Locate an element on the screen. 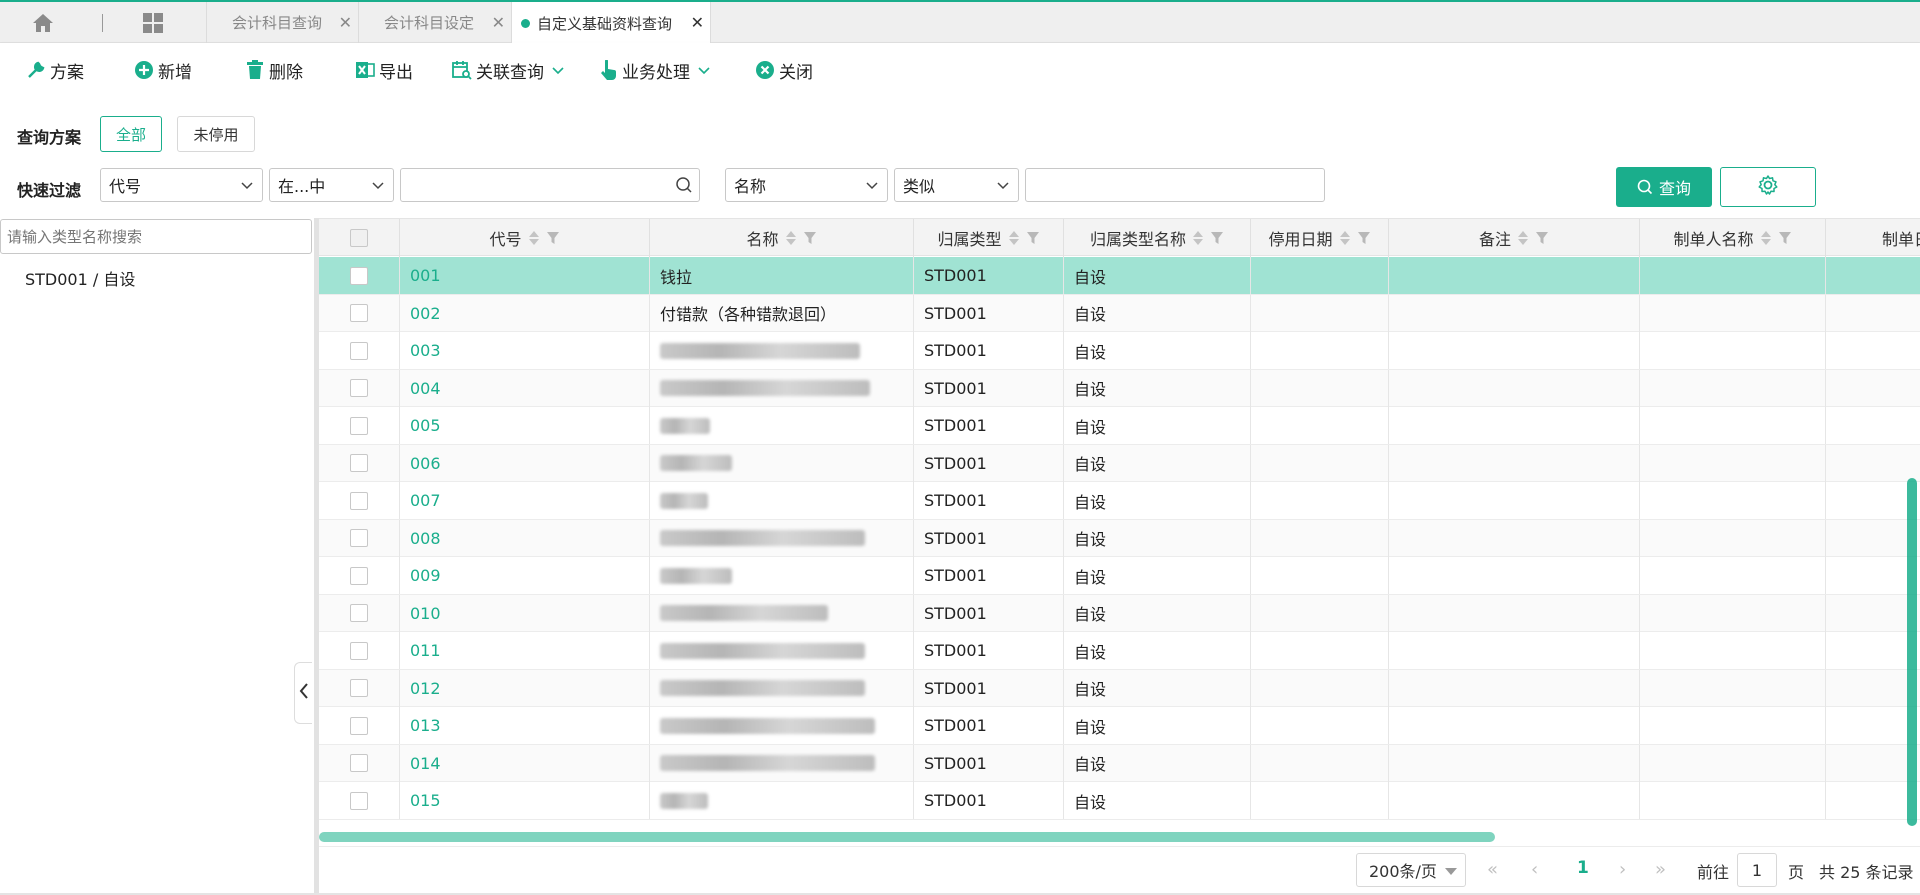 This screenshot has width=1920, height=895. plan-button: 方案 is located at coordinates (55, 70).